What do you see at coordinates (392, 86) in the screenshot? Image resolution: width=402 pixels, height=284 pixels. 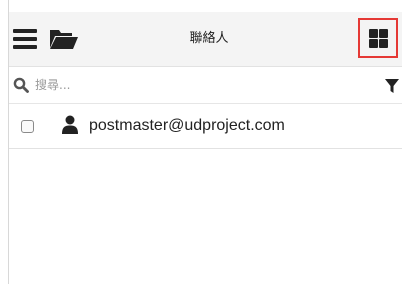 I see `filter-icon` at bounding box center [392, 86].